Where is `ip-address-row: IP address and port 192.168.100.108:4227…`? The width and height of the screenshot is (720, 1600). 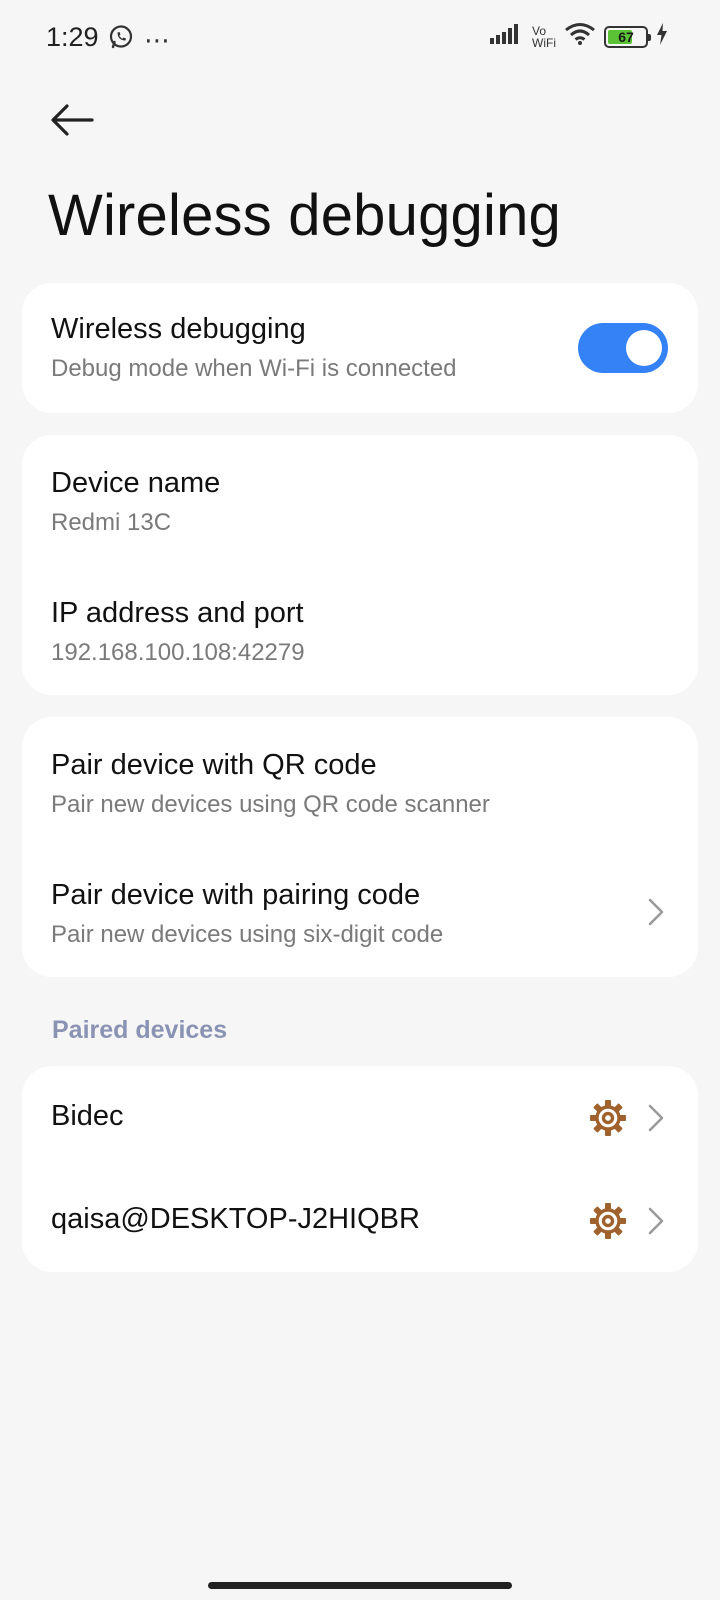
ip-address-row: IP address and port 192.168.100.108:4227… is located at coordinates (360, 630).